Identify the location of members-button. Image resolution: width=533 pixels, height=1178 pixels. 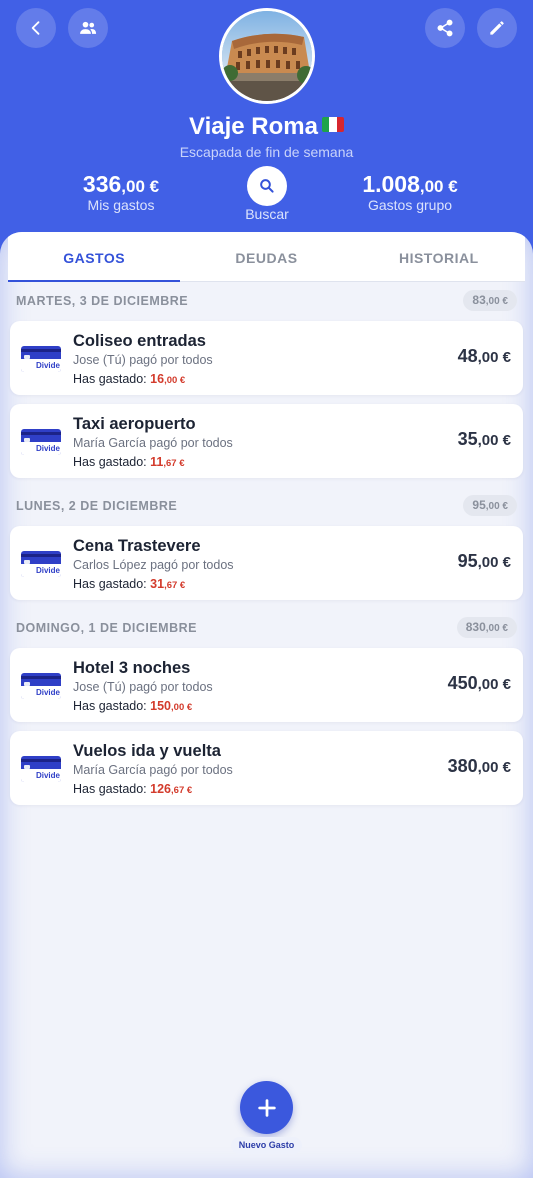
(88, 28).